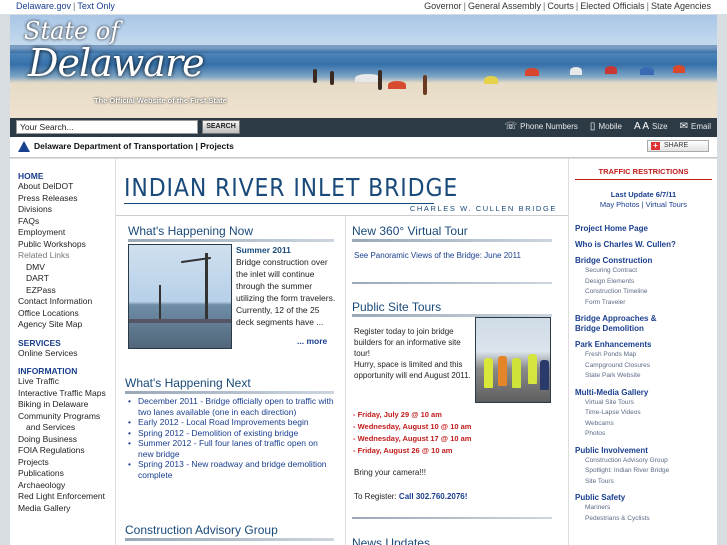  What do you see at coordinates (66, 233) in the screenshot?
I see `nav-item: Employment` at bounding box center [66, 233].